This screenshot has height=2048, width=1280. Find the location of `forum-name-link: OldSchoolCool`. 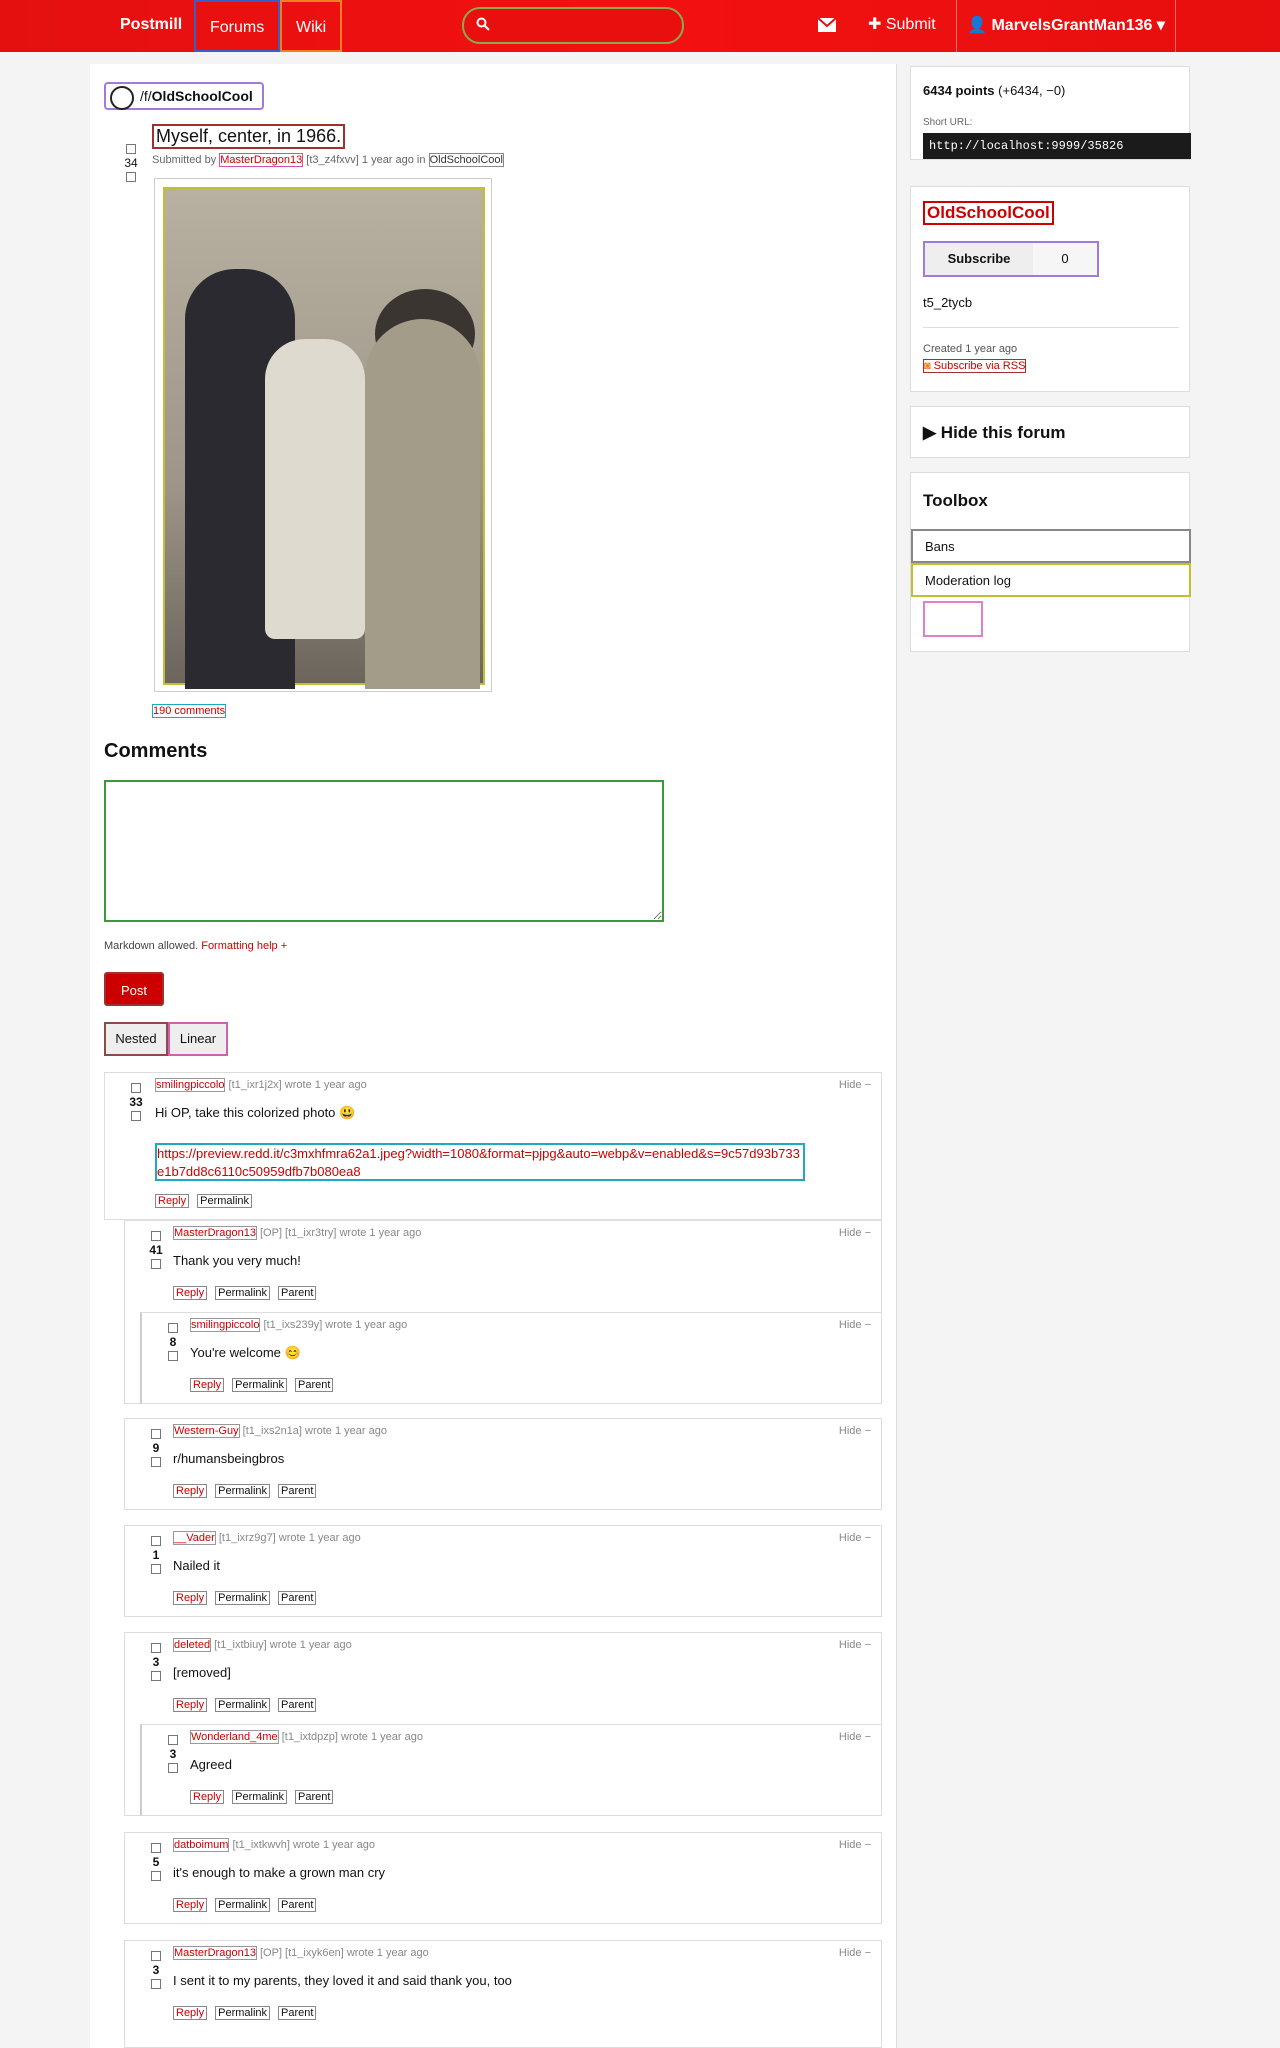

forum-name-link: OldSchoolCool is located at coordinates (988, 213).